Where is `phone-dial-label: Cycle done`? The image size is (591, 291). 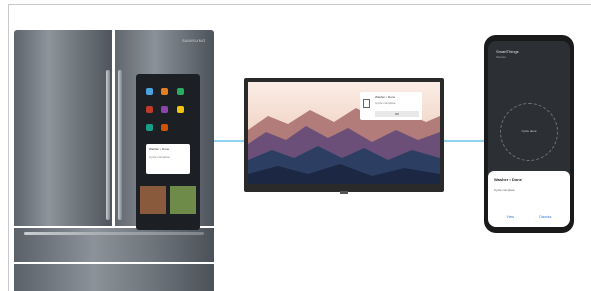 phone-dial-label: Cycle done is located at coordinates (529, 131).